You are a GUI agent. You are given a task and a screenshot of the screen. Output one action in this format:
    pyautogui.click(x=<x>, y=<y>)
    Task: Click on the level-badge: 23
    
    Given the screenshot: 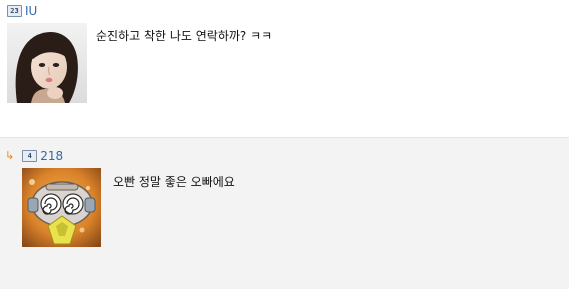 What is the action you would take?
    pyautogui.click(x=14, y=10)
    